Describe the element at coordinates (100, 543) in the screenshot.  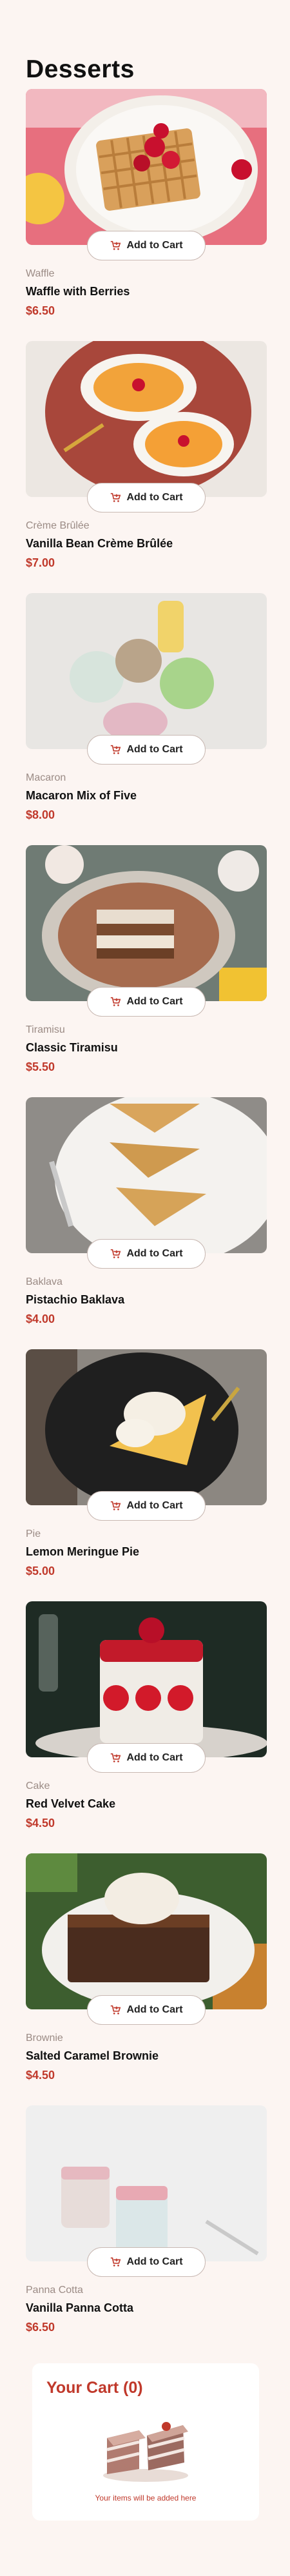
I see `product-name: Vanilla Bean Crème Brûlée` at that location.